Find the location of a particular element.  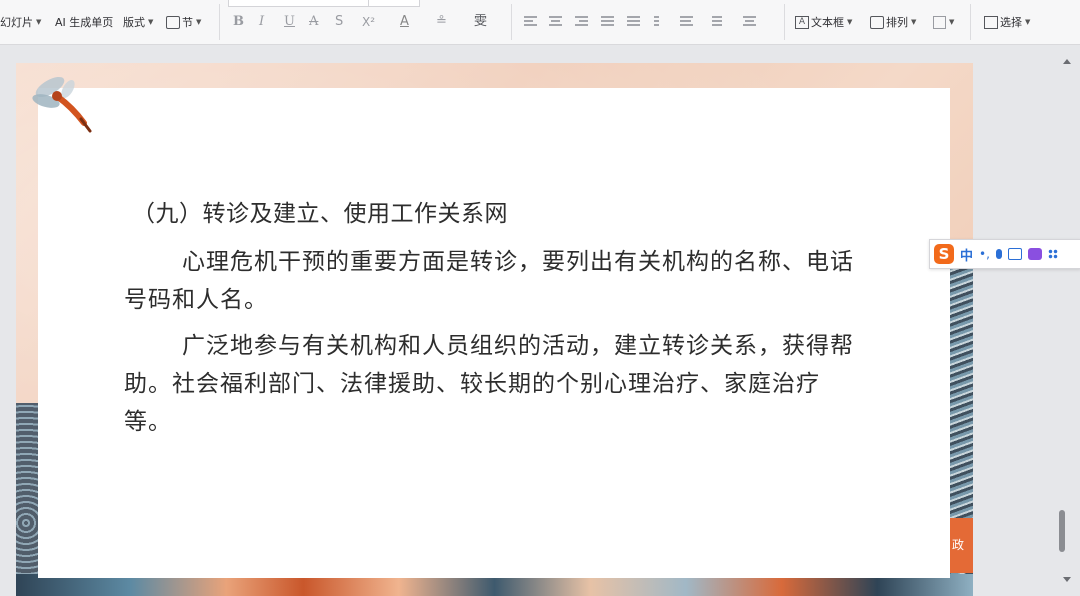

align-center-icon is located at coordinates (555, 21).